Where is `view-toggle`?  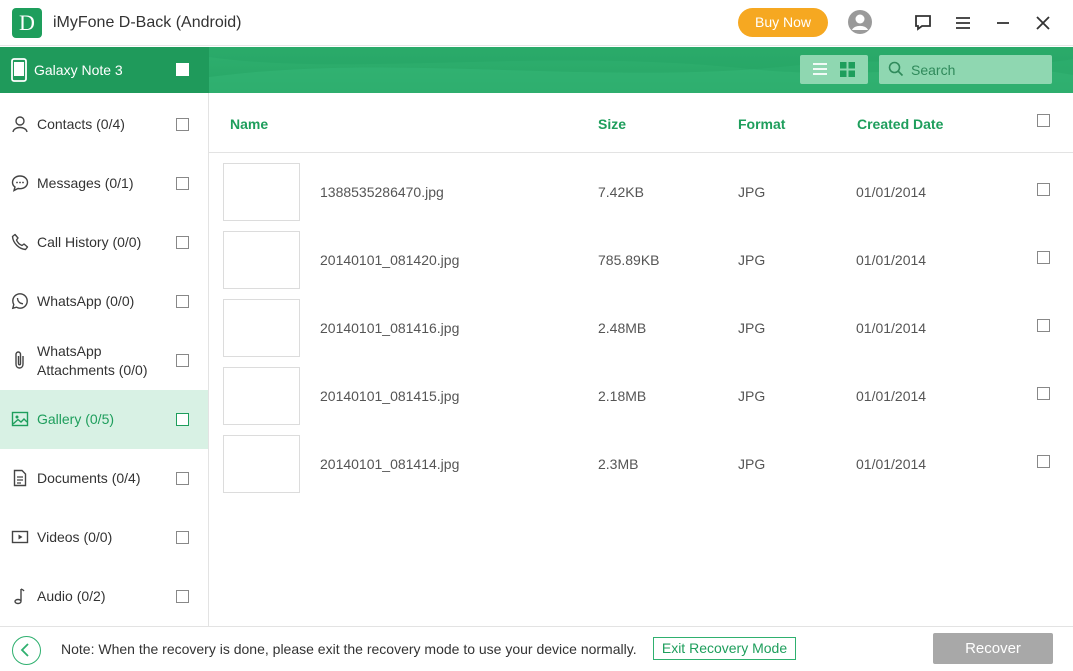
view-toggle is located at coordinates (834, 69).